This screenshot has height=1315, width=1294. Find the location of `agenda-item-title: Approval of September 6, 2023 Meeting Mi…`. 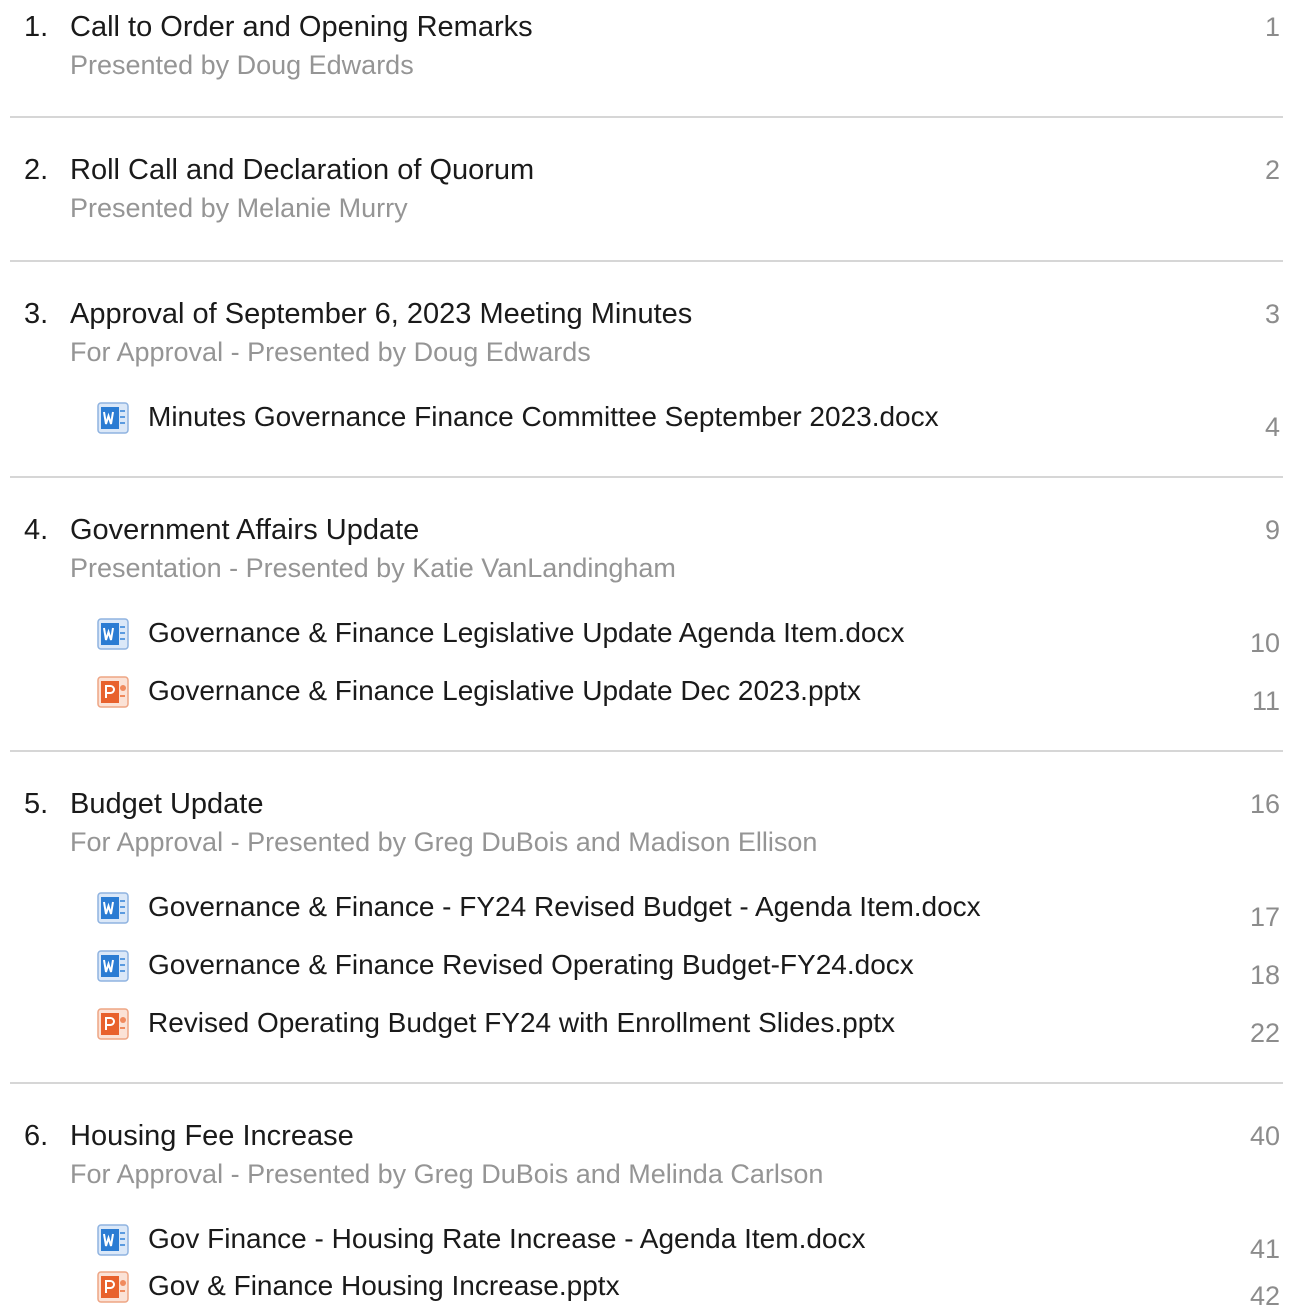

agenda-item-title: Approval of September 6, 2023 Meeting Mi… is located at coordinates (381, 314).